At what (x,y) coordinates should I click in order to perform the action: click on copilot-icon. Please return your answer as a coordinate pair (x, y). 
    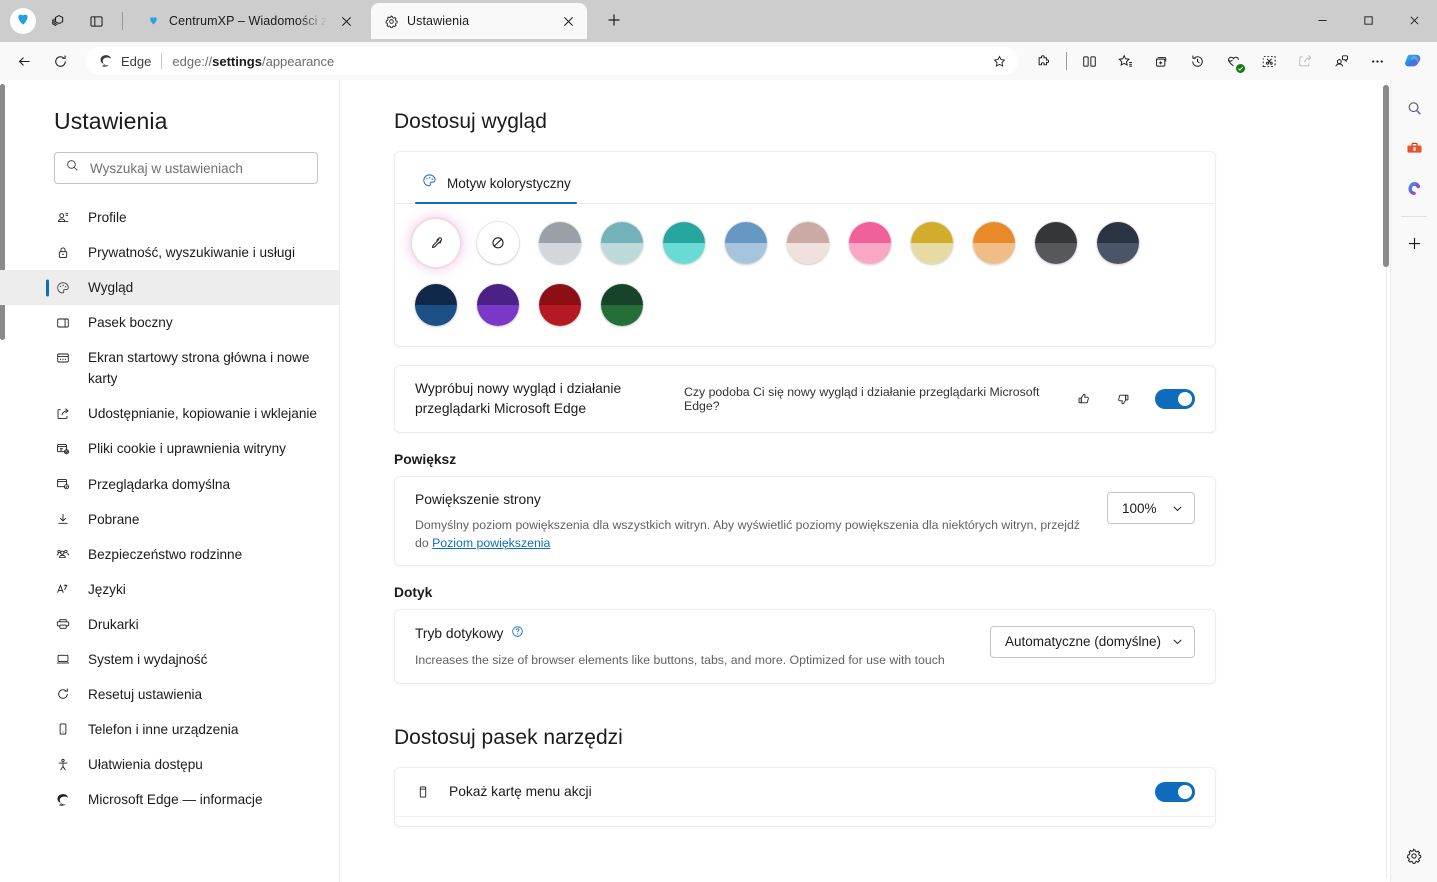
    Looking at the image, I should click on (1414, 61).